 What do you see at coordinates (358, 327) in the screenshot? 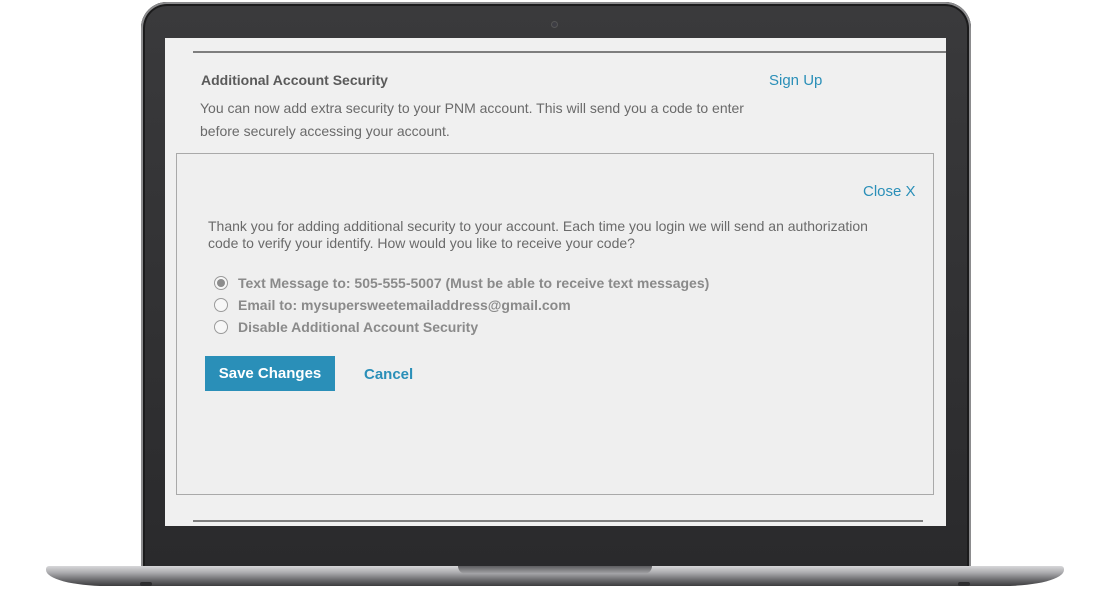
I see `option-label: Disable Additional Account Security` at bounding box center [358, 327].